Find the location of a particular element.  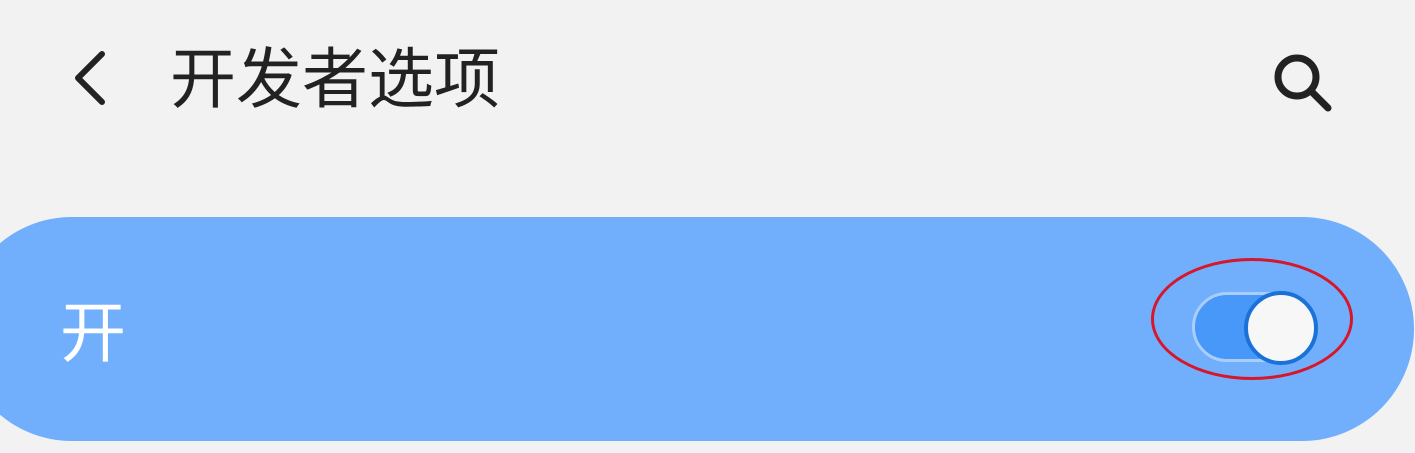

search-button is located at coordinates (1302, 82).